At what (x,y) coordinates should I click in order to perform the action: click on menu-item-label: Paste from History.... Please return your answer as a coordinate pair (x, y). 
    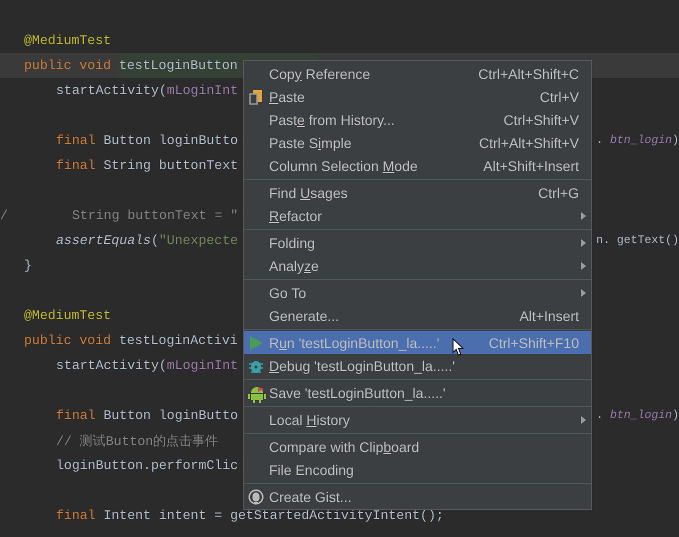
    Looking at the image, I should click on (332, 120).